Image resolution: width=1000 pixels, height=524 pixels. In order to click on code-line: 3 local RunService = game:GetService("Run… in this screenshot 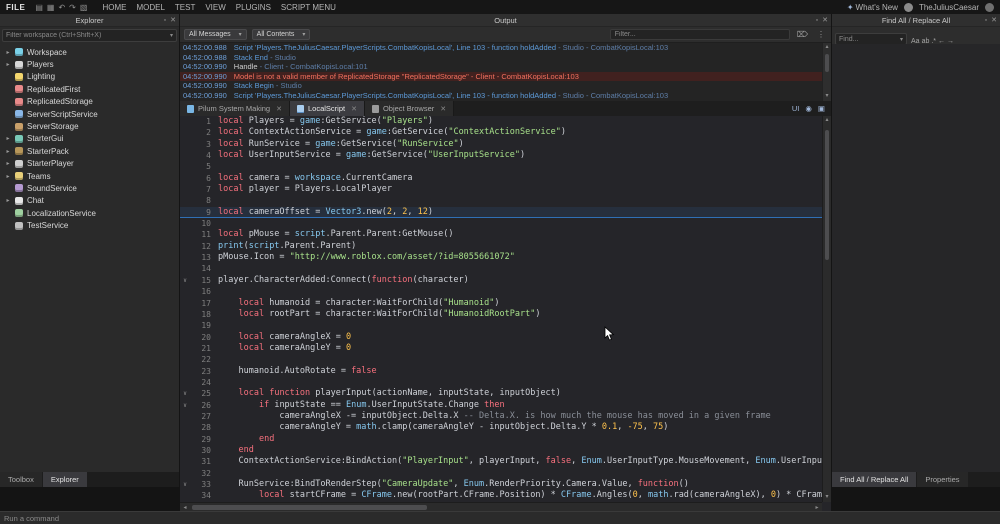, I will do `click(501, 144)`.